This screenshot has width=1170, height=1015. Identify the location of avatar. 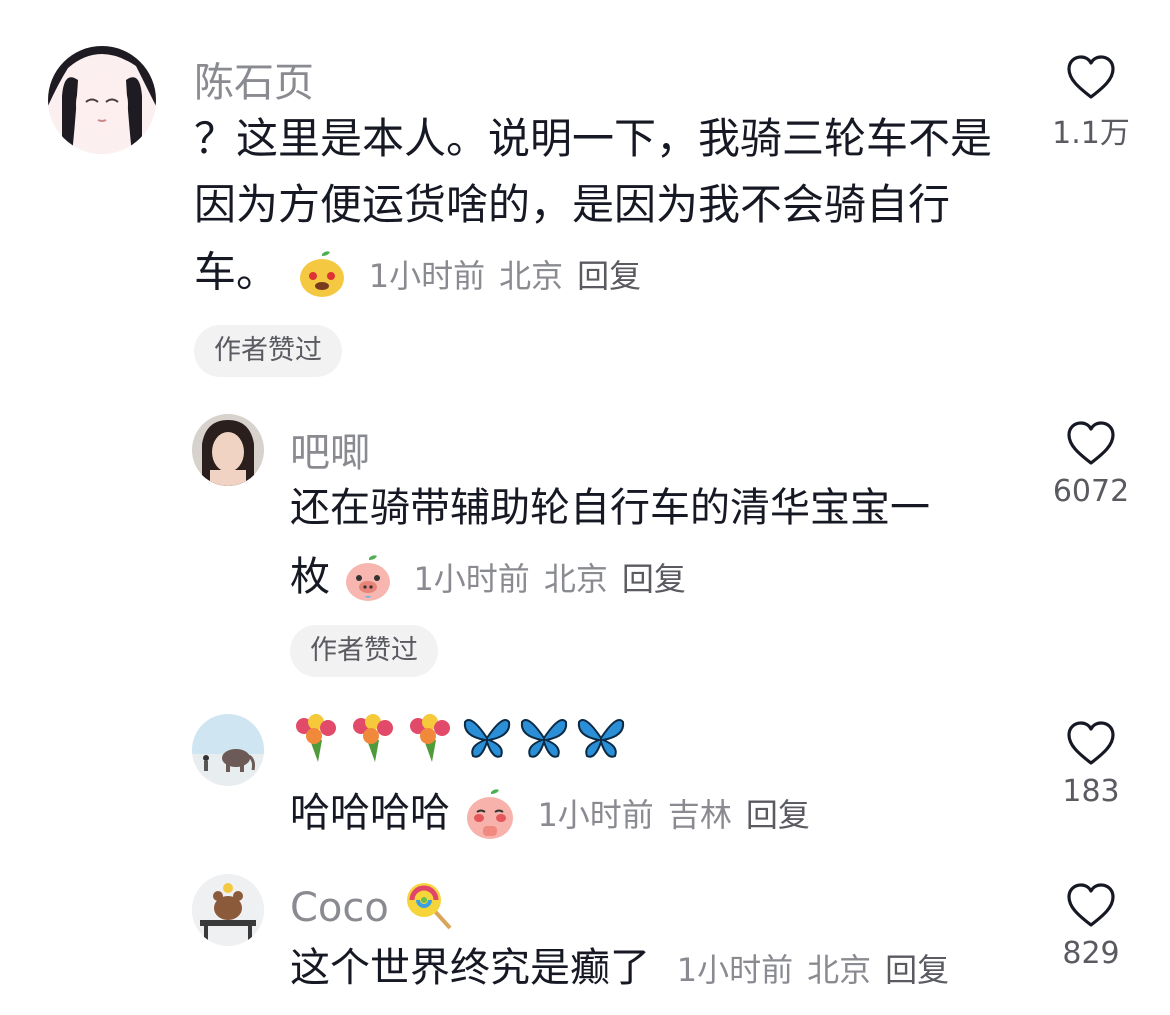
(228, 910).